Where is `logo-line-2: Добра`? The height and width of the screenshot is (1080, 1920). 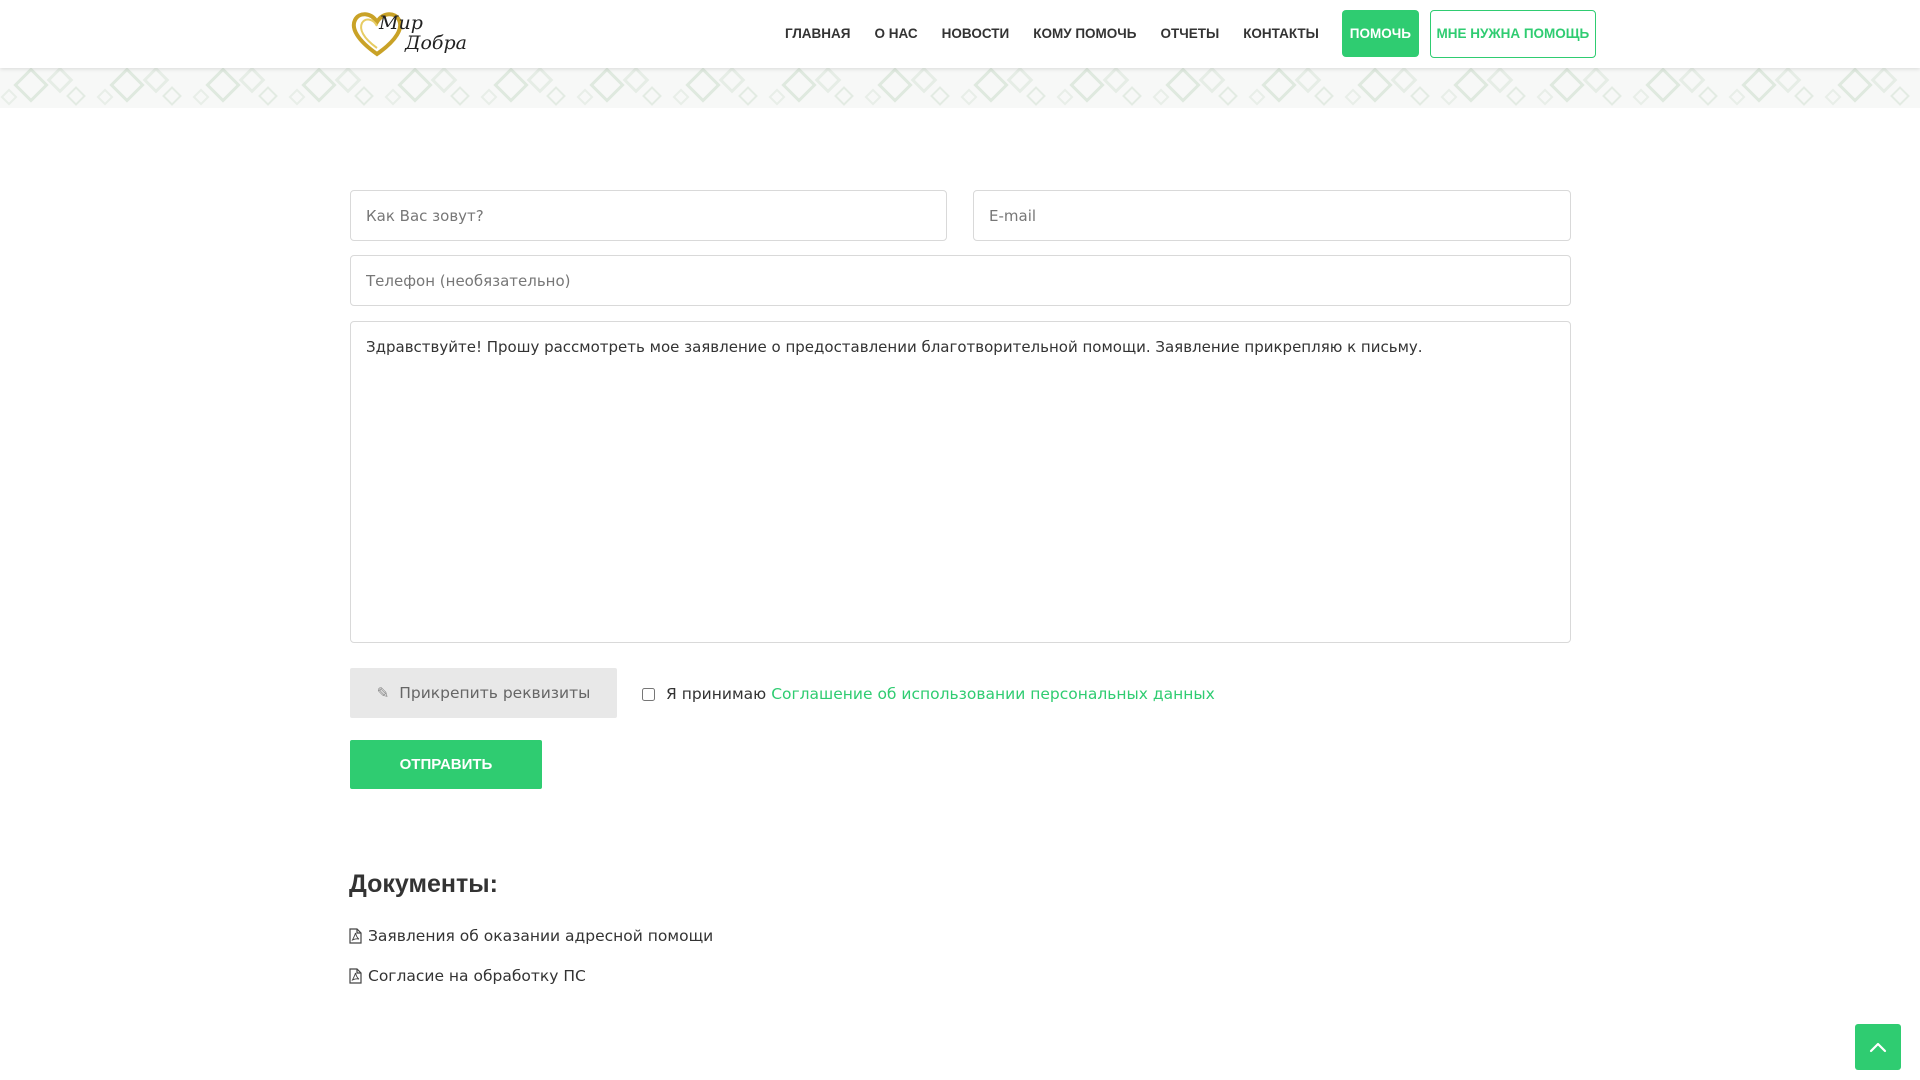
logo-line-2: Добра is located at coordinates (436, 43).